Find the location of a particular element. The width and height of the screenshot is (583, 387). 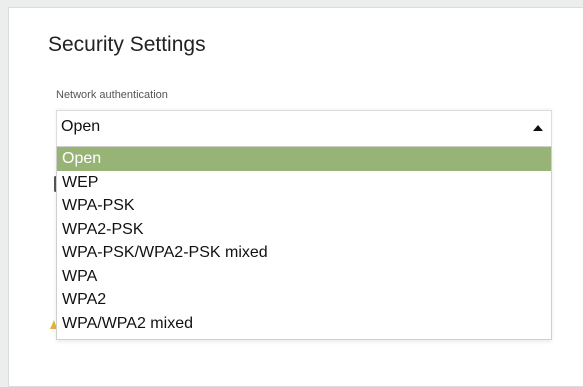

option-wep: WEP is located at coordinates (304, 183).